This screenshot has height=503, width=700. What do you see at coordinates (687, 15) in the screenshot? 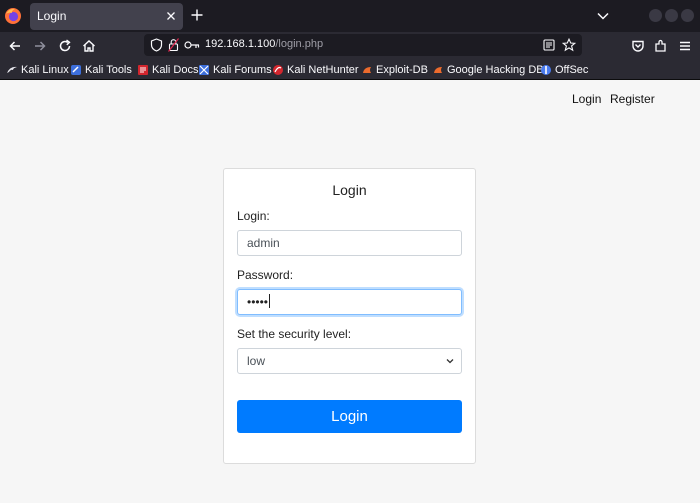
I see `close-window-button` at bounding box center [687, 15].